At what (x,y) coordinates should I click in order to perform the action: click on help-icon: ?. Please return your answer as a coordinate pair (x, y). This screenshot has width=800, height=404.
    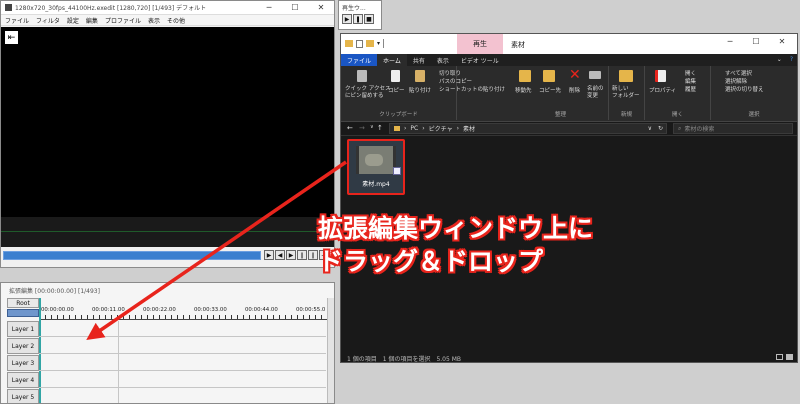
    Looking at the image, I should click on (791, 60).